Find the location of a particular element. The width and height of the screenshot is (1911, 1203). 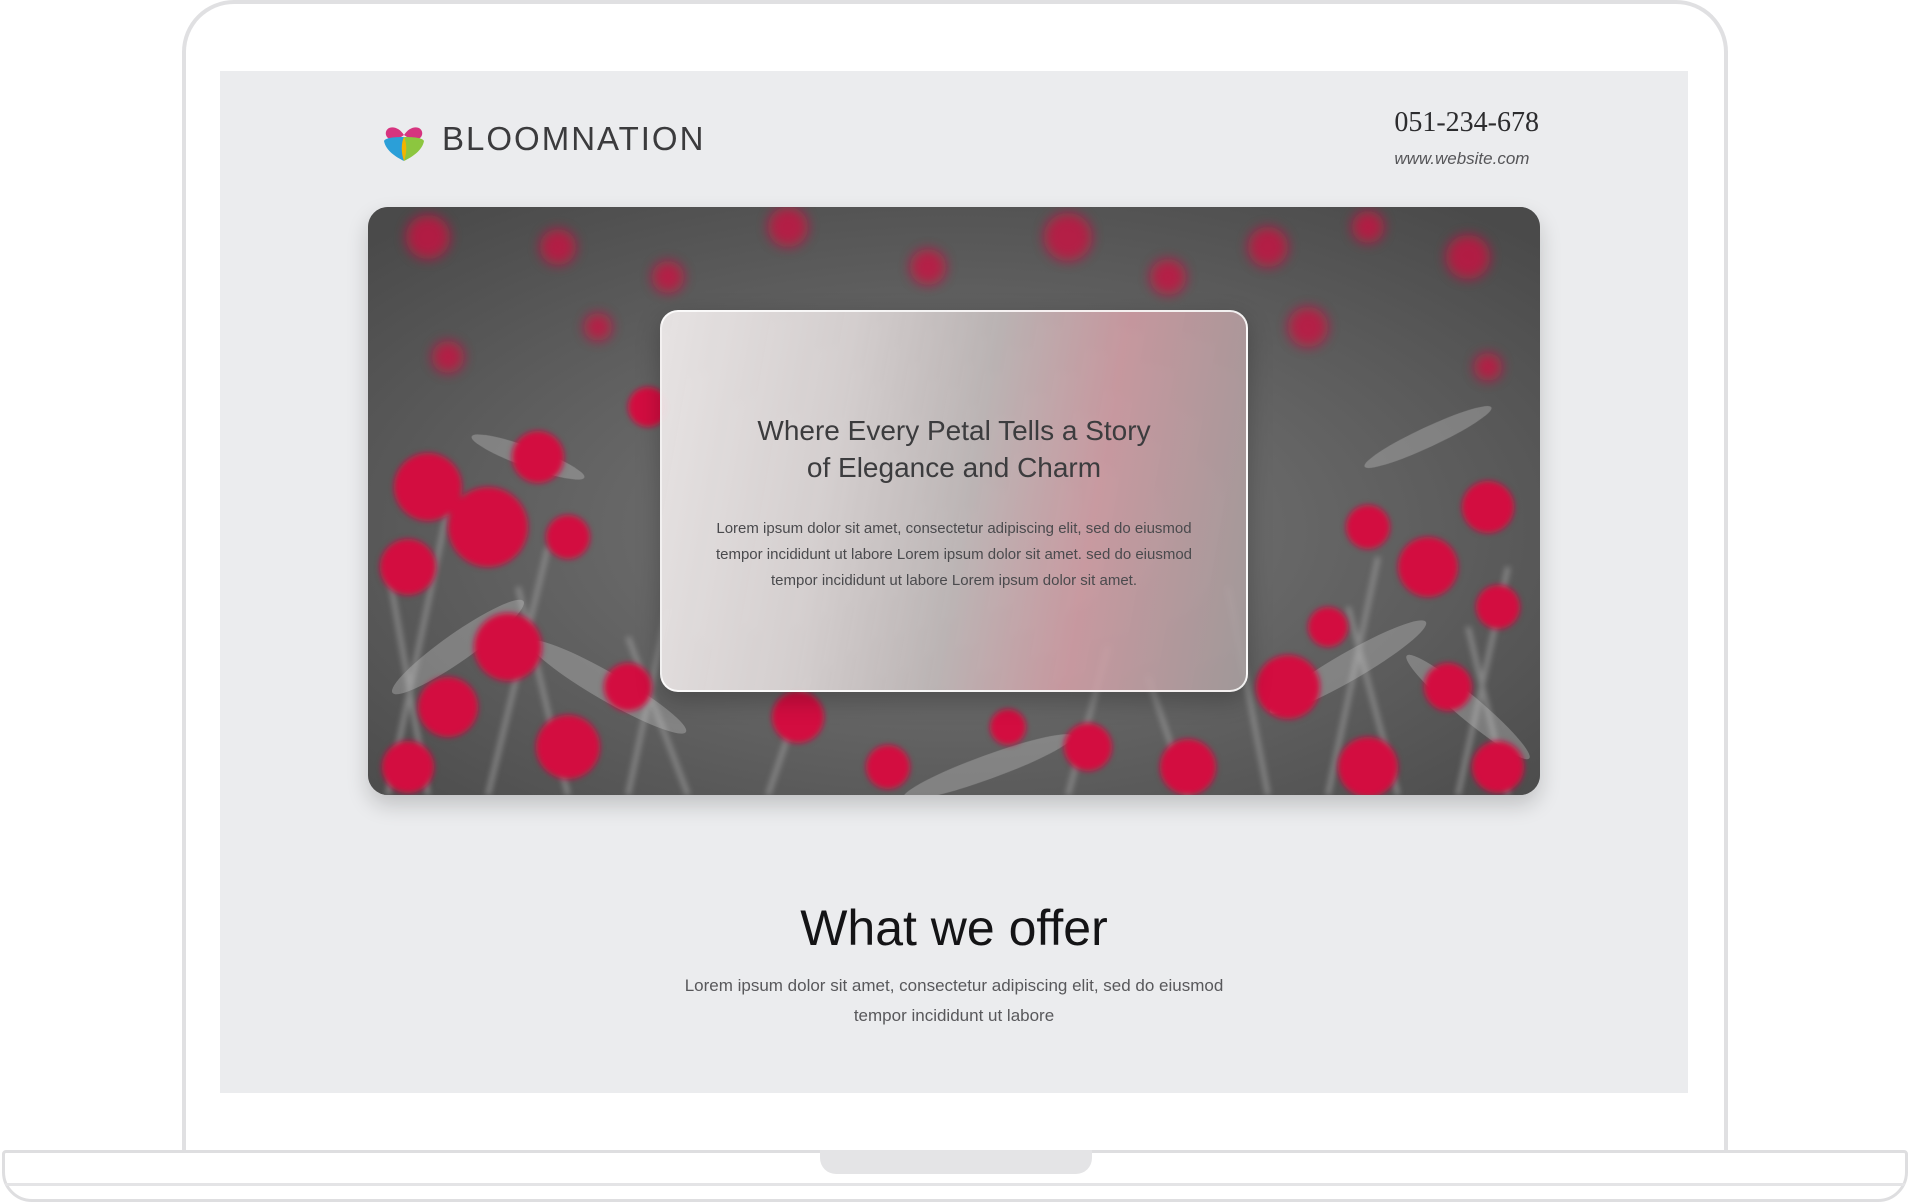

laptop-base-lip is located at coordinates (955, 1184).